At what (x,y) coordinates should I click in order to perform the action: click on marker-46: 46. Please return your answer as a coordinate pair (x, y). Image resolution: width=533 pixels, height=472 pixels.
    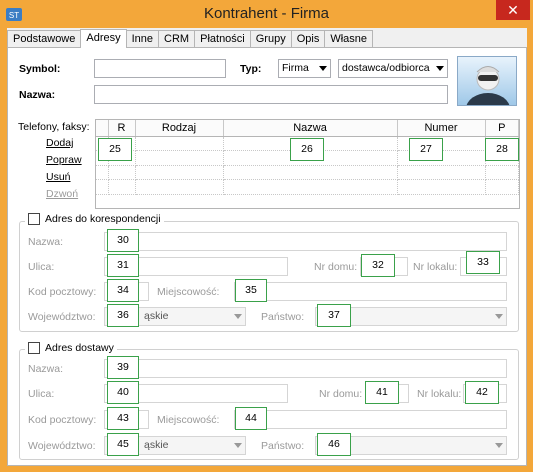
    Looking at the image, I should click on (334, 444).